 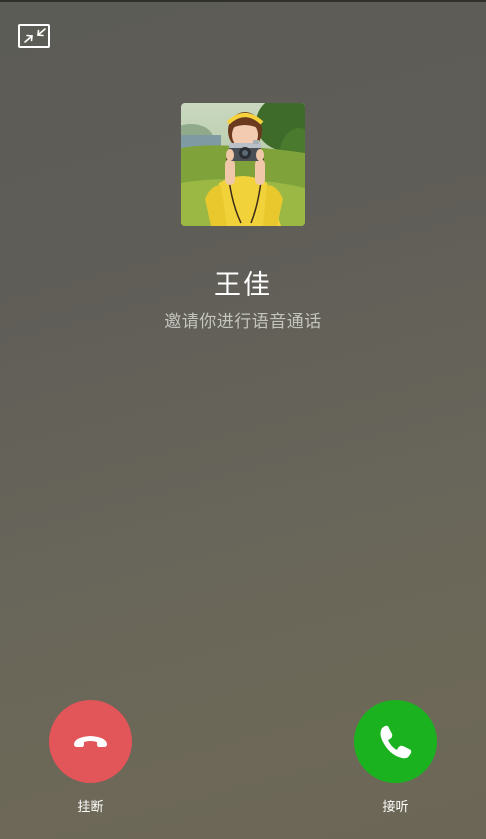 I want to click on status-bar-strip, so click(x=243, y=1).